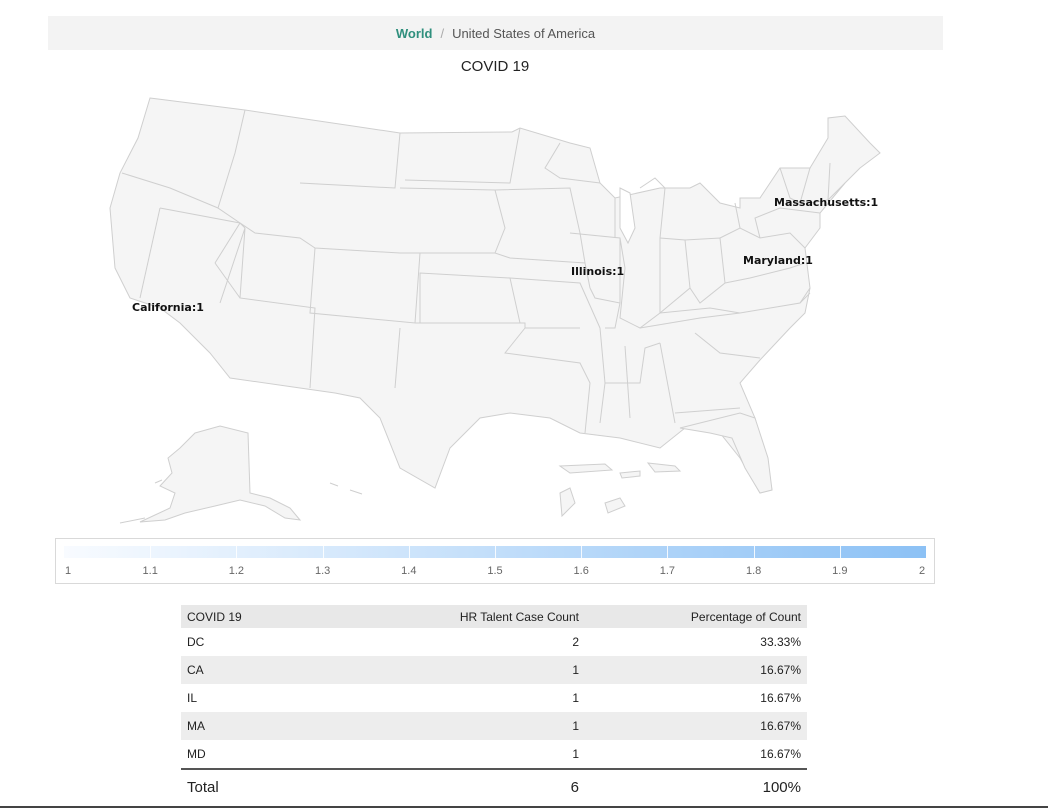  I want to click on map-label-illinois: Illinois:1, so click(597, 271).